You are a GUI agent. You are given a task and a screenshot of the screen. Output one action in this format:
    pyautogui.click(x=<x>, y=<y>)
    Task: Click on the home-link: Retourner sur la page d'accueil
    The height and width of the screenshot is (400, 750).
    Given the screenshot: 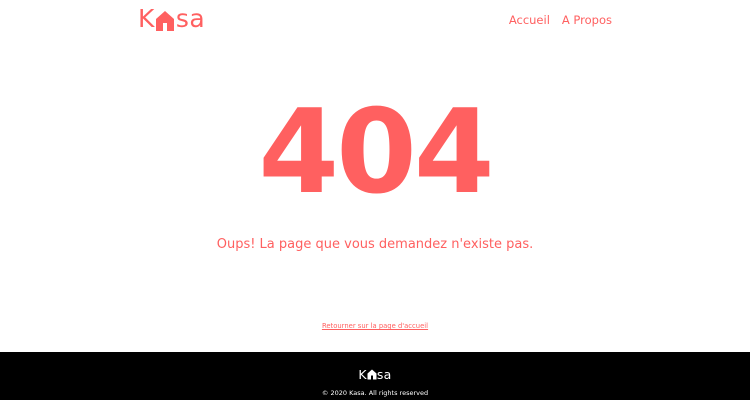 What is the action you would take?
    pyautogui.click(x=375, y=326)
    